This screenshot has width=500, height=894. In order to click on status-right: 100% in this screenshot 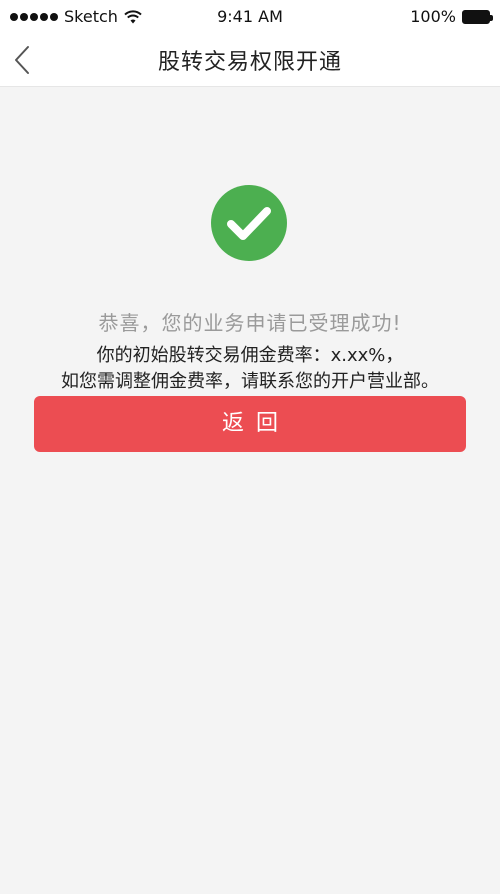, I will do `click(451, 16)`.